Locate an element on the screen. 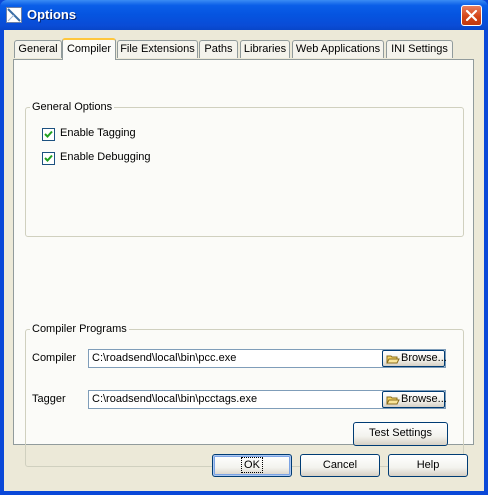 The image size is (488, 495). compiler-label: Compiler is located at coordinates (54, 358).